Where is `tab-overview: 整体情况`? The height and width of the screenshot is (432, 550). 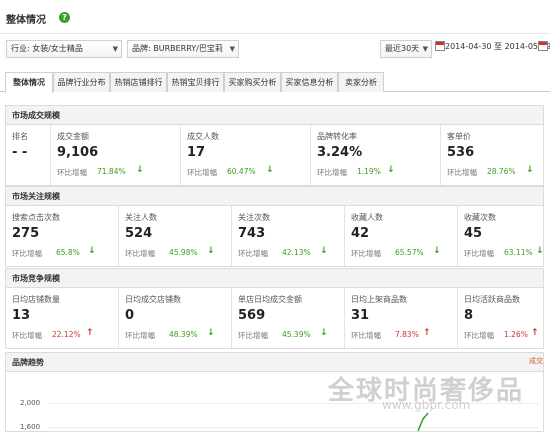 tab-overview: 整体情况 is located at coordinates (29, 82).